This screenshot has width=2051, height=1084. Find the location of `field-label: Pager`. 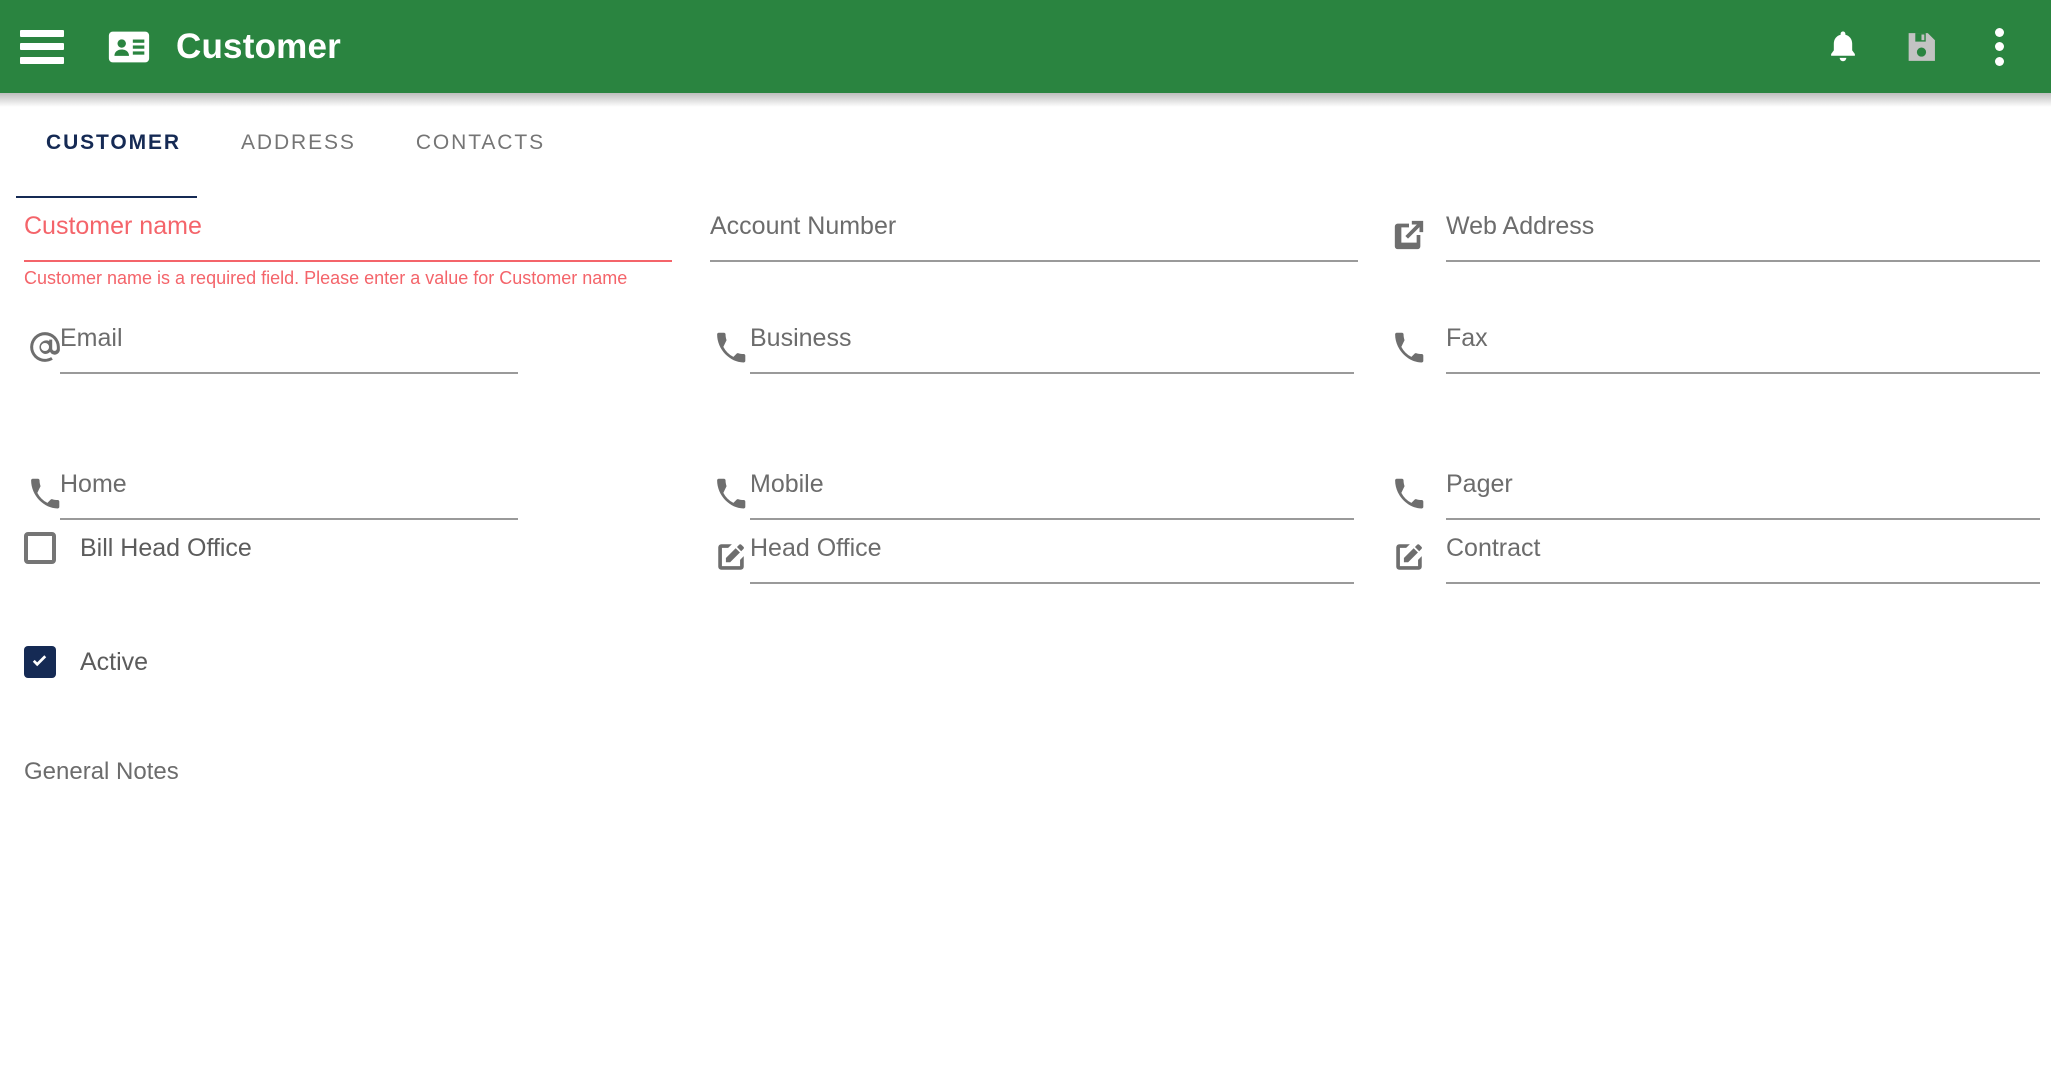

field-label: Pager is located at coordinates (1479, 484).